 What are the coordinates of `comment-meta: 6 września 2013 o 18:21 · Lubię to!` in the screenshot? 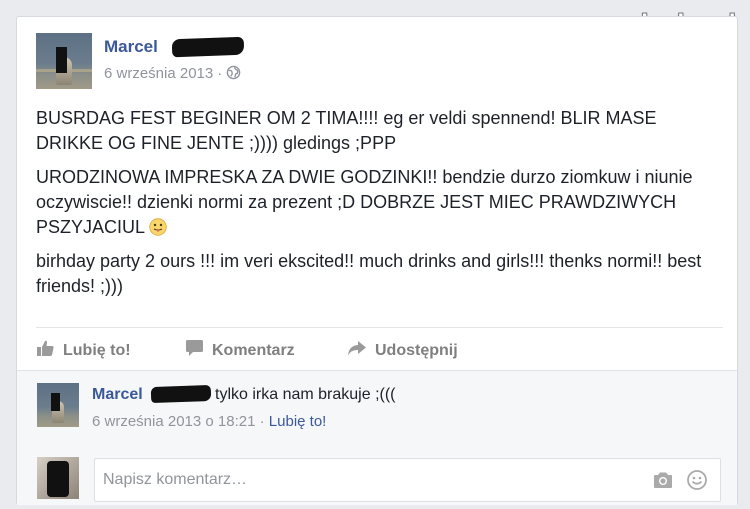 It's located at (209, 421).